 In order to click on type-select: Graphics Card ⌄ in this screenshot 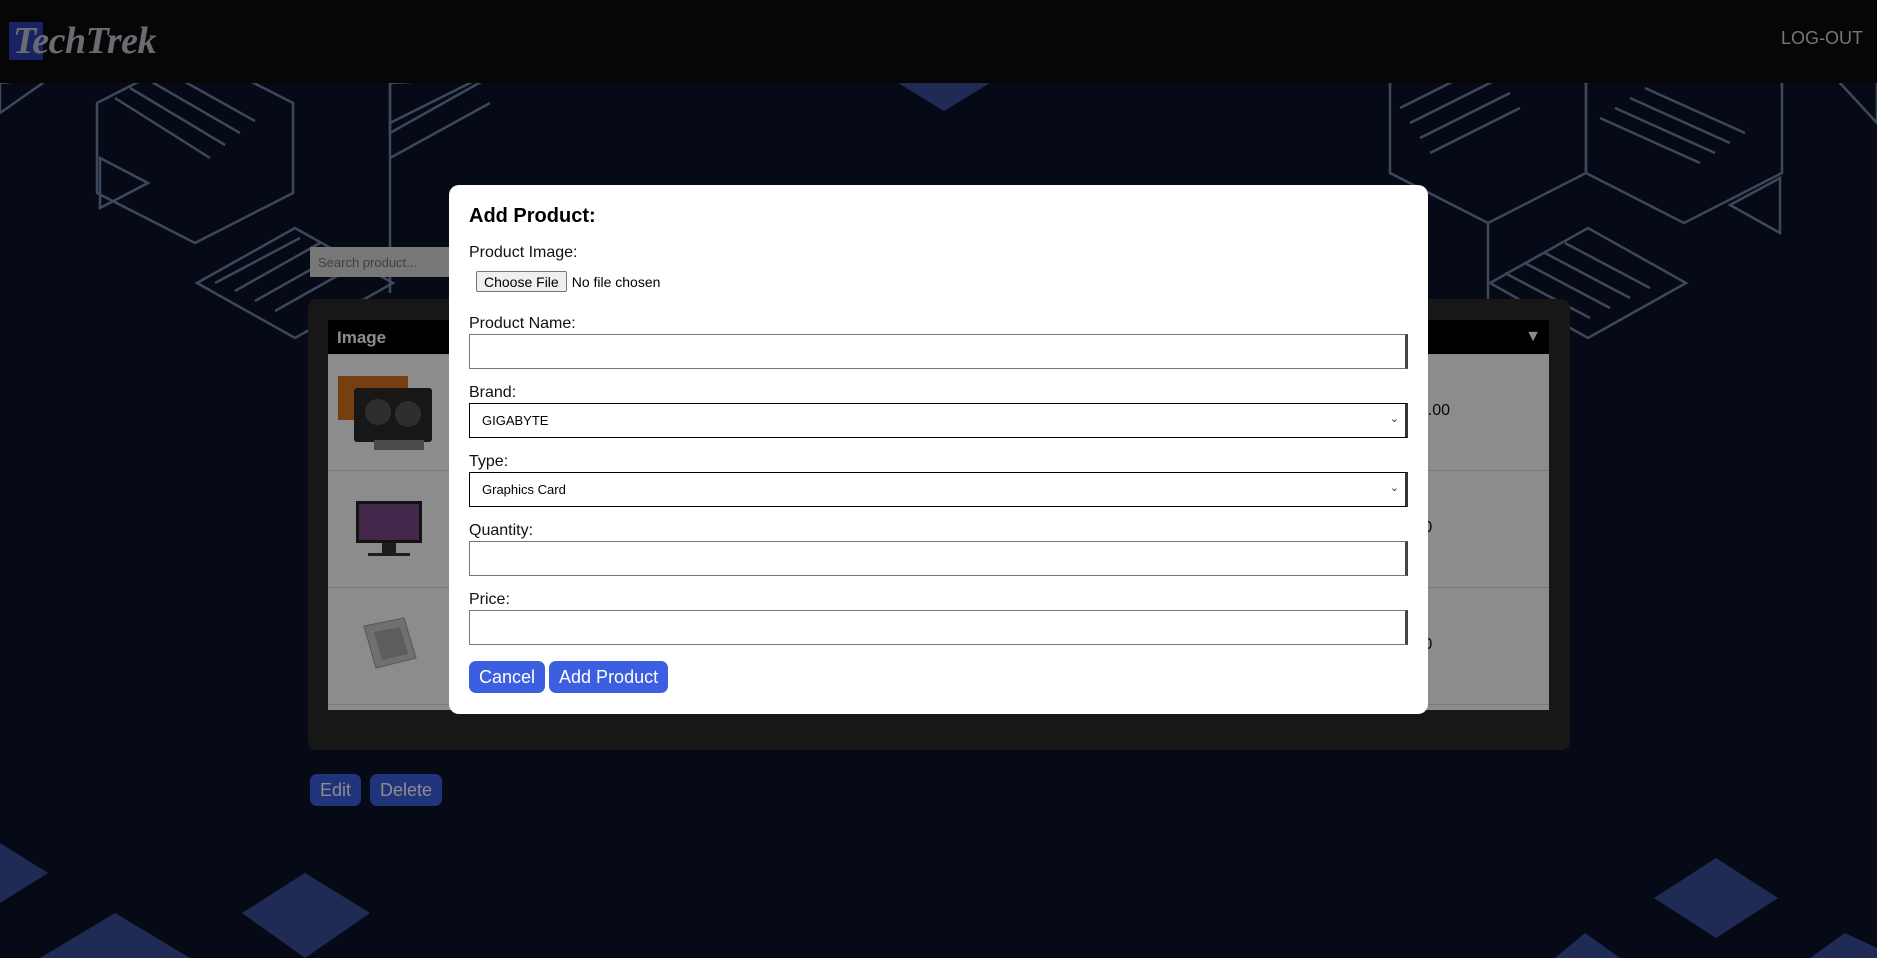, I will do `click(938, 489)`.